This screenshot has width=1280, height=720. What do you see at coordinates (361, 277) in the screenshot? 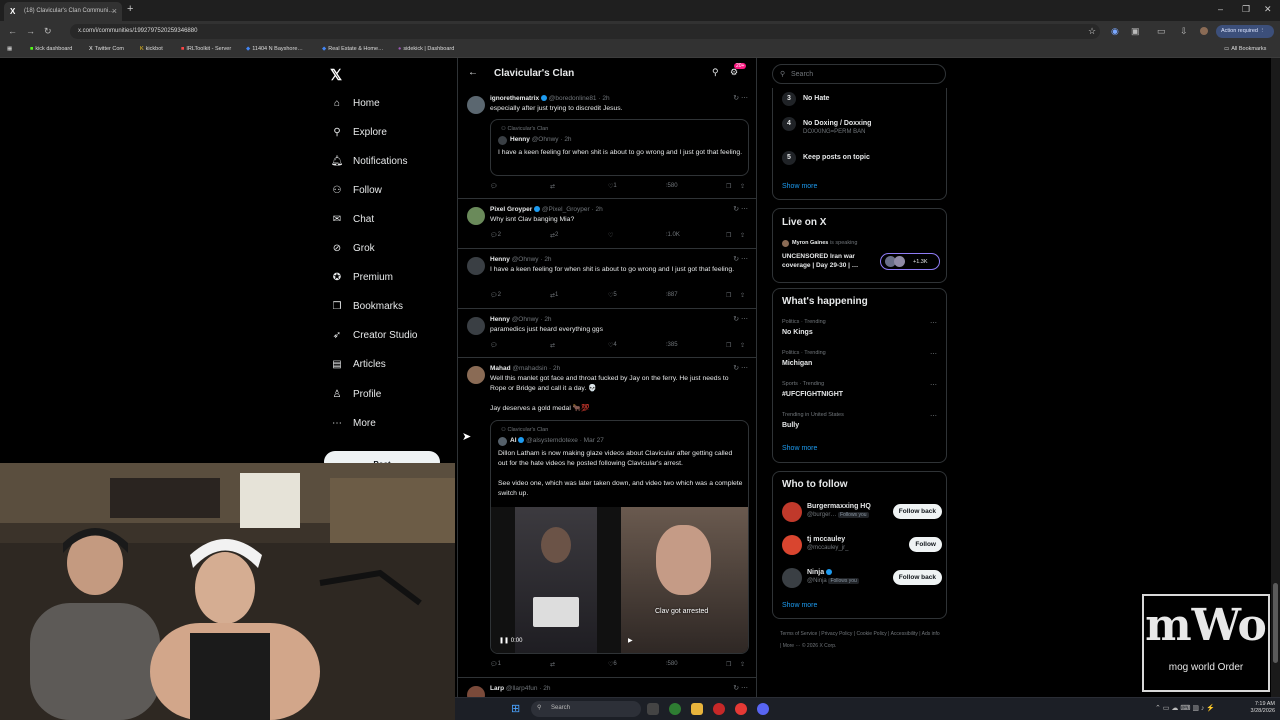
I see `nav-premium: ✪ Premium` at bounding box center [361, 277].